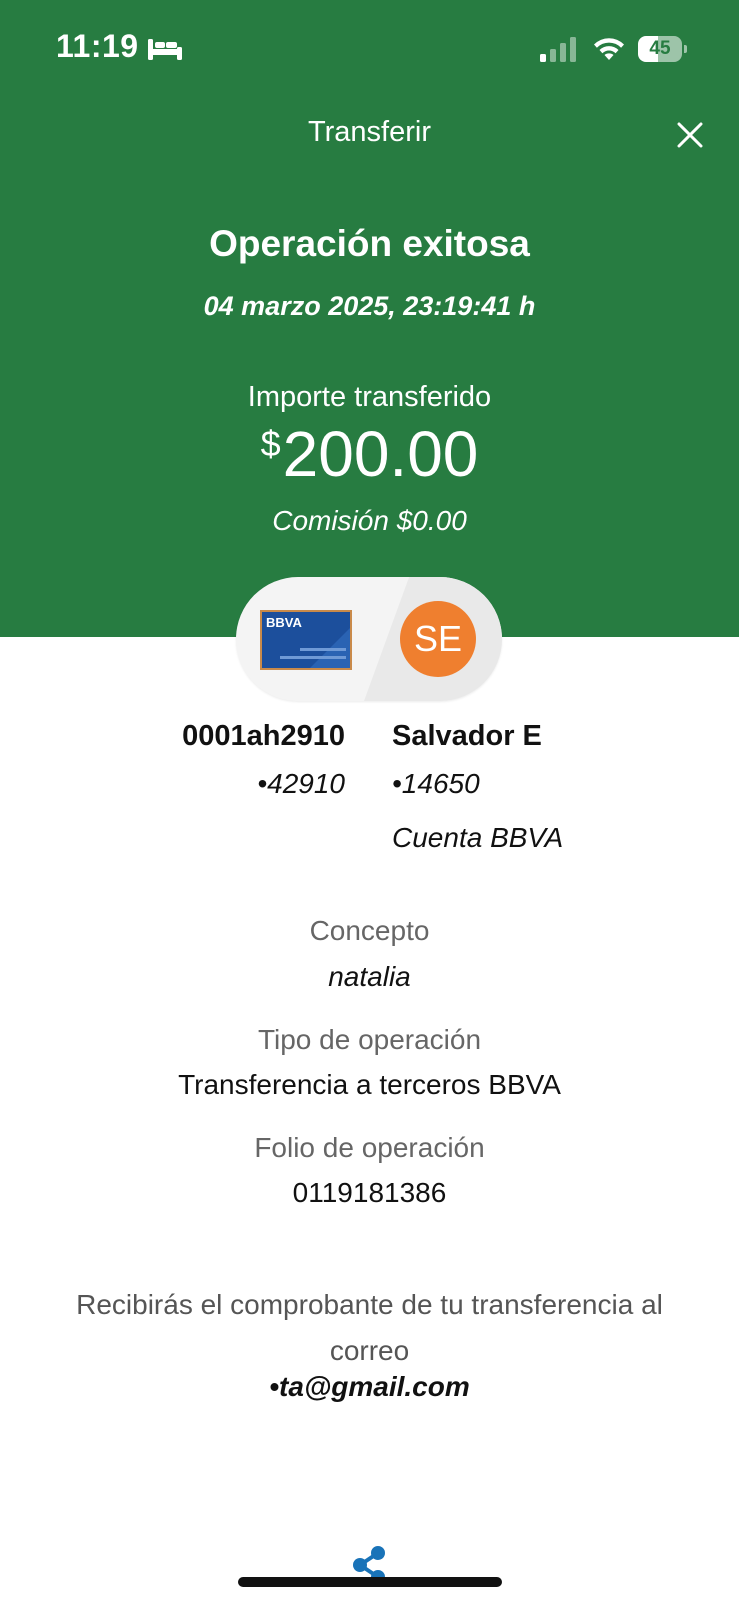  What do you see at coordinates (301, 783) in the screenshot?
I see `origin-account-number: •42910` at bounding box center [301, 783].